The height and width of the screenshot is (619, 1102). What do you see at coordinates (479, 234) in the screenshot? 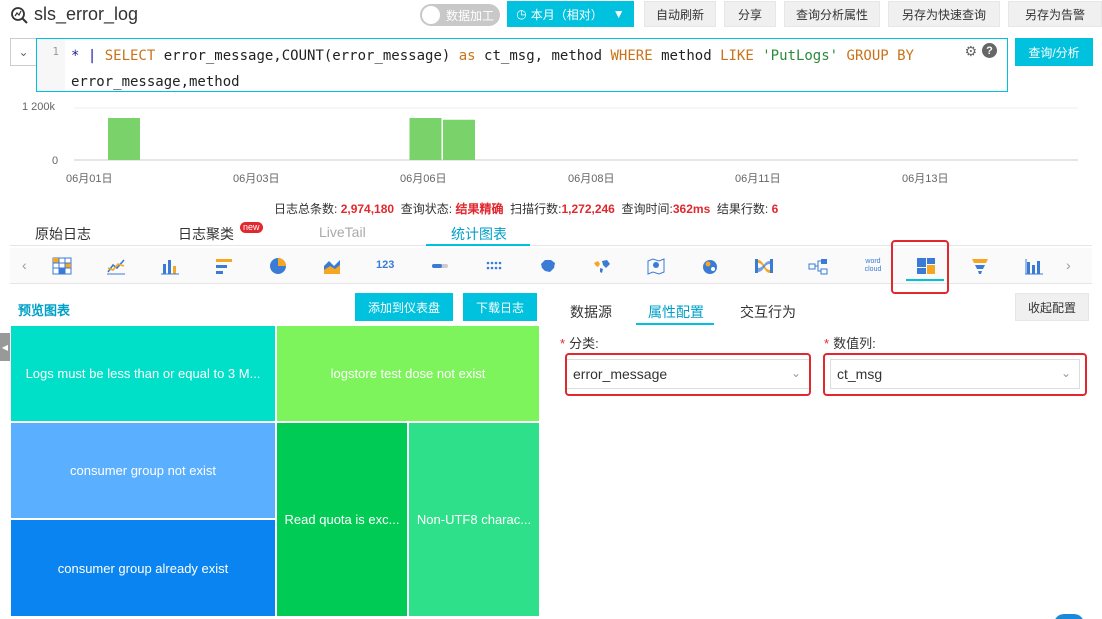
I see `tab-statistics-chart: 统计图表` at bounding box center [479, 234].